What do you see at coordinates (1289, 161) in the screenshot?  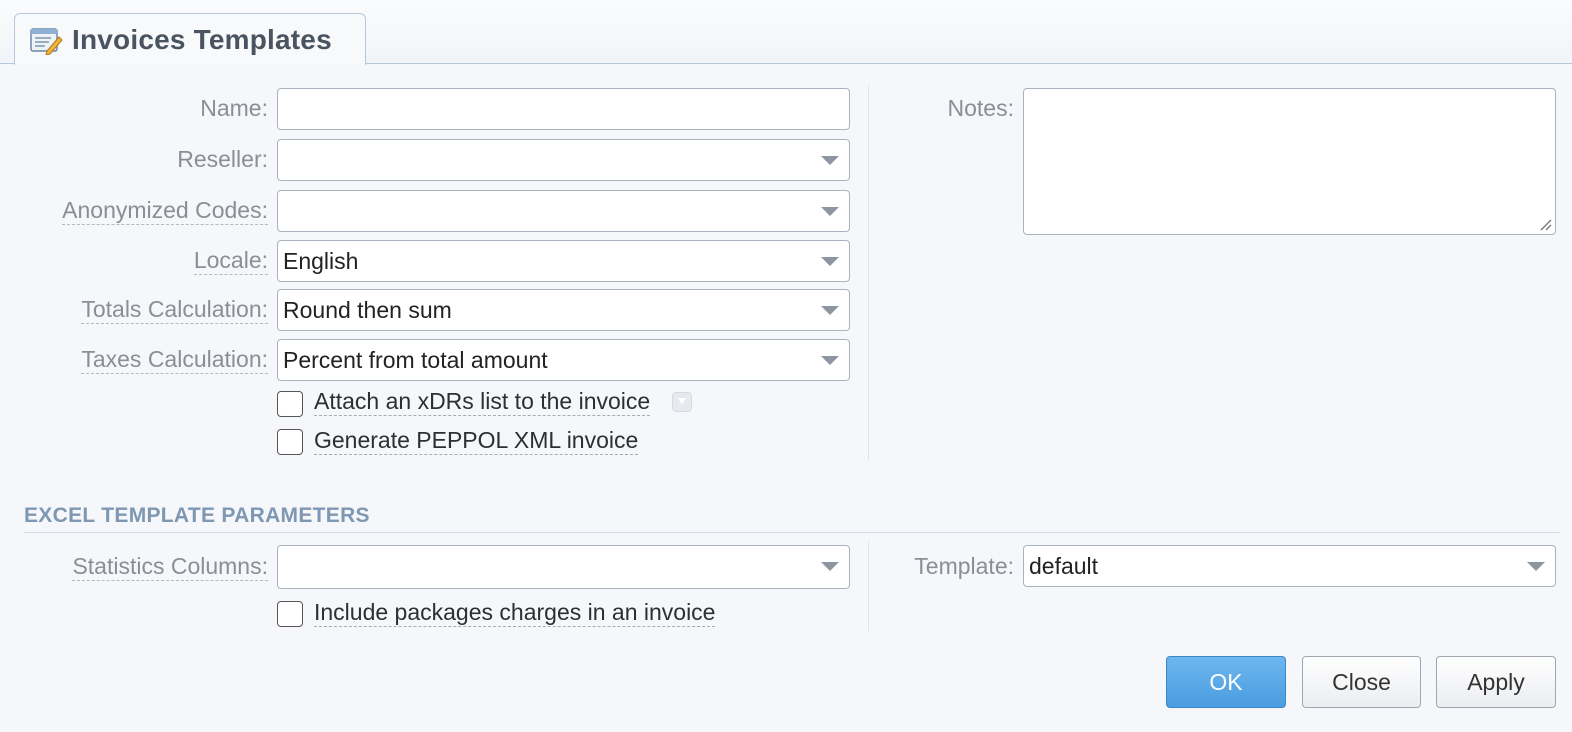 I see `notes-textarea` at bounding box center [1289, 161].